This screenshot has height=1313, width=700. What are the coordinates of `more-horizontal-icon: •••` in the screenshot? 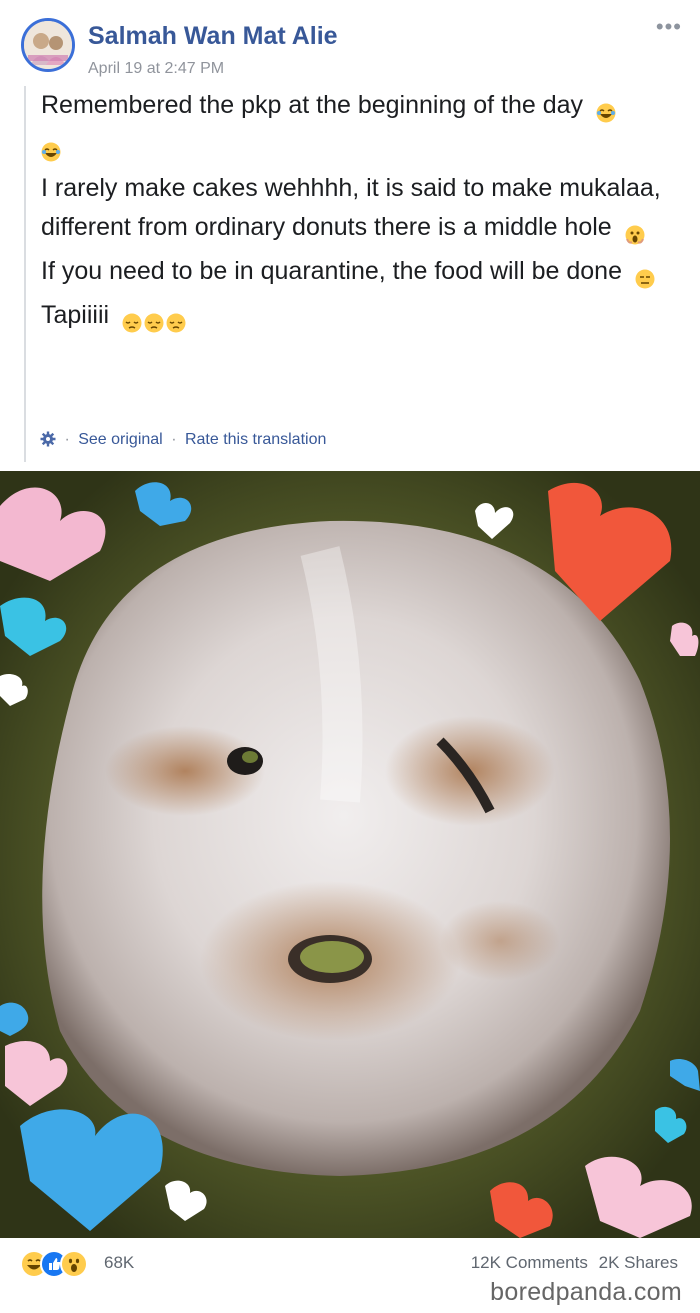 It's located at (669, 27).